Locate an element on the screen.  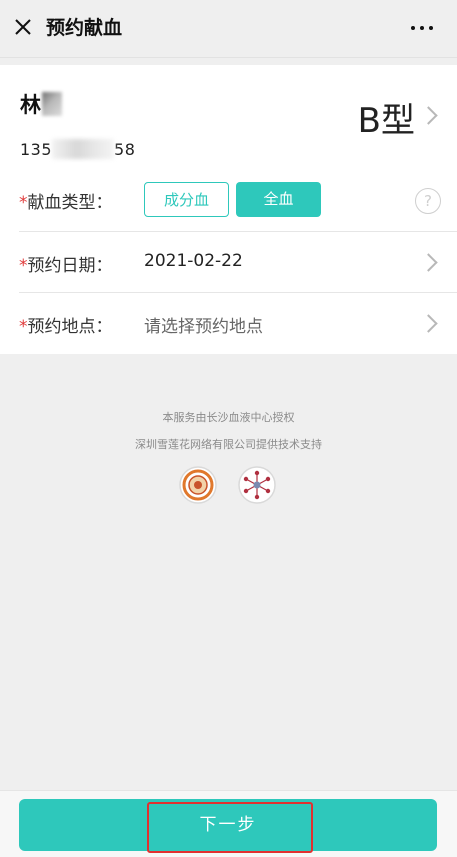
donation-type-label: *献血类型： is located at coordinates (66, 200).